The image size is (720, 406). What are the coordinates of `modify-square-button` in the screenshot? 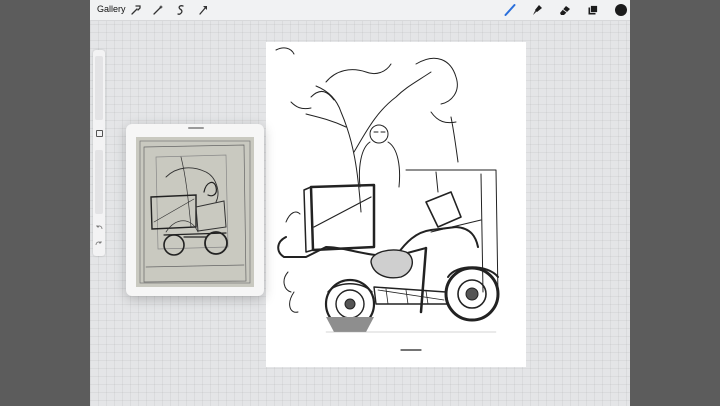 It's located at (99, 133).